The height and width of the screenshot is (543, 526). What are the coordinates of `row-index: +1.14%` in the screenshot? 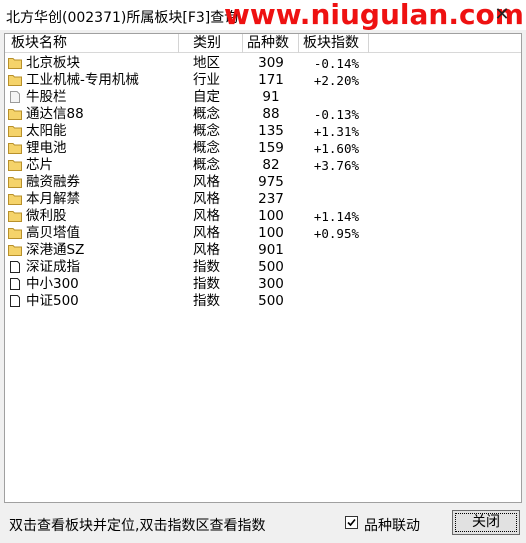 It's located at (336, 216).